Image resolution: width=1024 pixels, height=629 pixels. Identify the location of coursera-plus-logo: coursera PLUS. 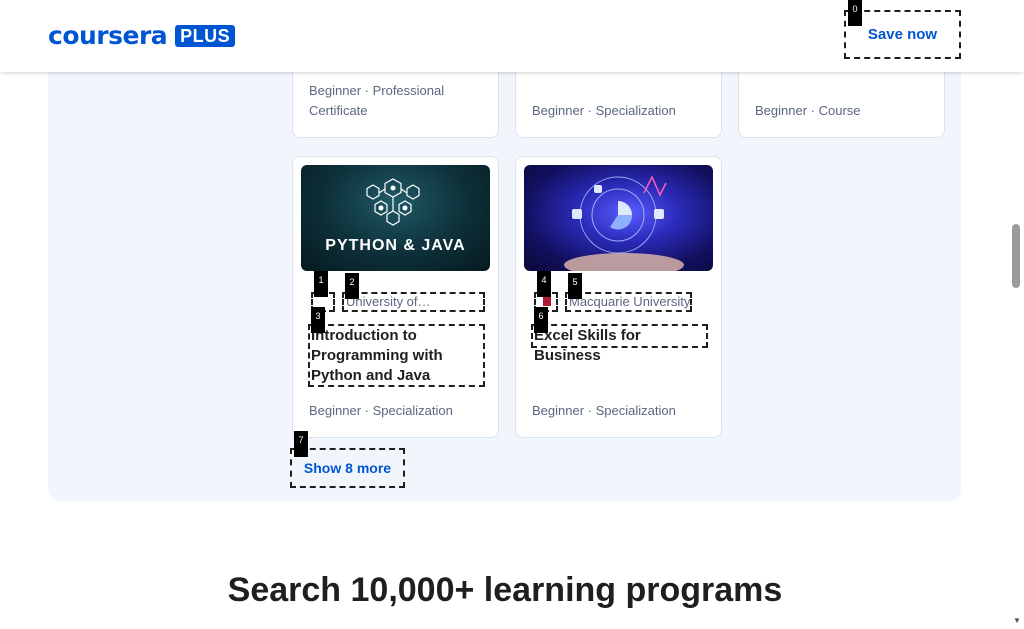
(142, 35).